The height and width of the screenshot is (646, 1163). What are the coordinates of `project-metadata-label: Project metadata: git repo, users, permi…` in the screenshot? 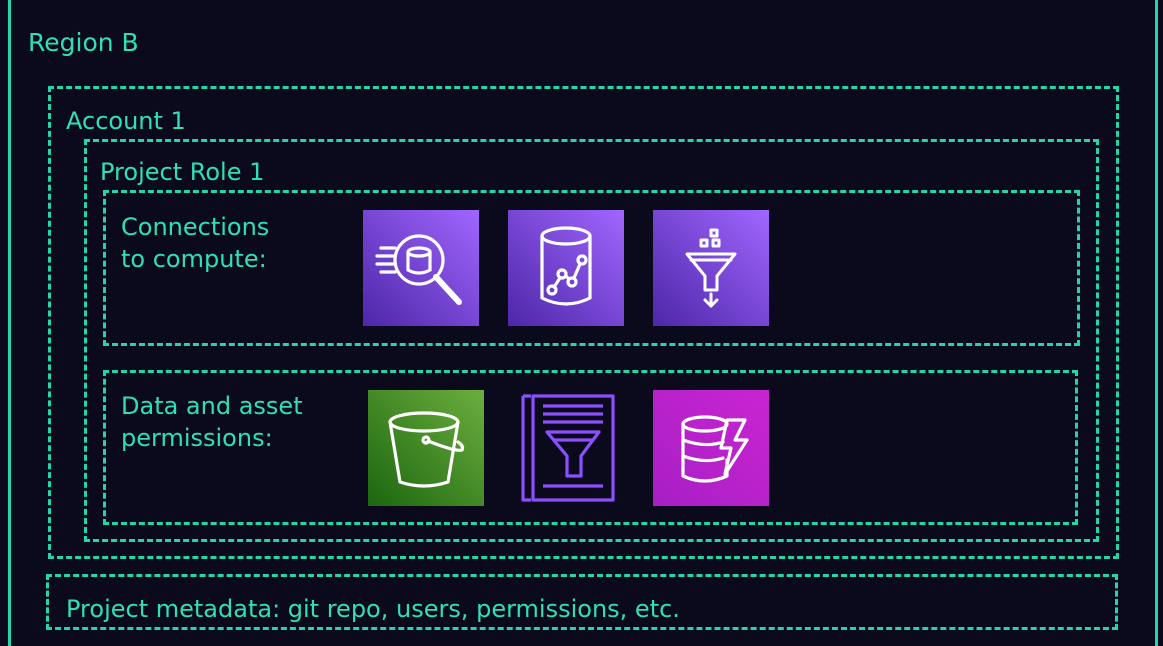 It's located at (373, 609).